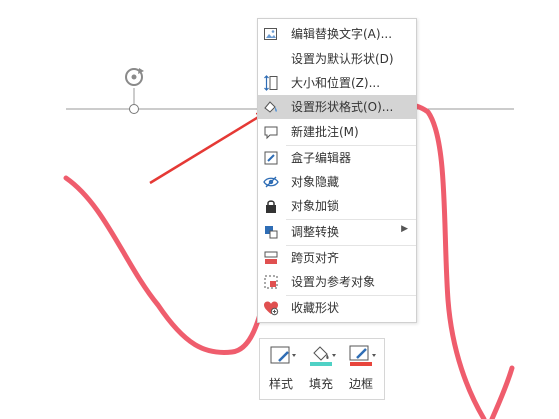  I want to click on menu-item-lock-object: 对象加锁, so click(337, 206).